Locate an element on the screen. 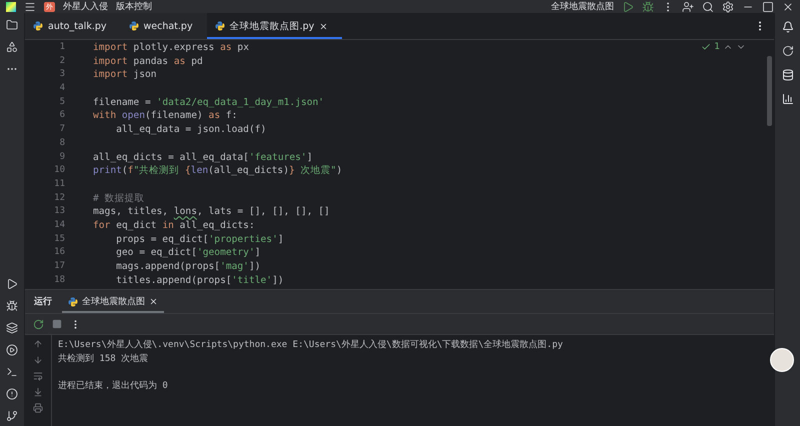 This screenshot has height=426, width=800. code-line: mags, titles, lons, lats = [], [], [], [] is located at coordinates (211, 212).